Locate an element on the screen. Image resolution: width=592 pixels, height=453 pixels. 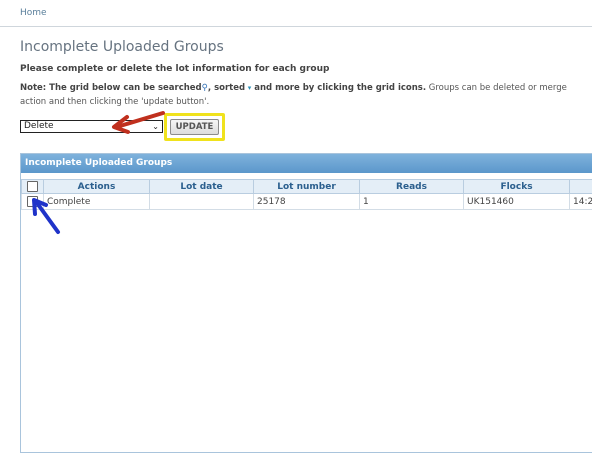
column-header-extra is located at coordinates (581, 187).